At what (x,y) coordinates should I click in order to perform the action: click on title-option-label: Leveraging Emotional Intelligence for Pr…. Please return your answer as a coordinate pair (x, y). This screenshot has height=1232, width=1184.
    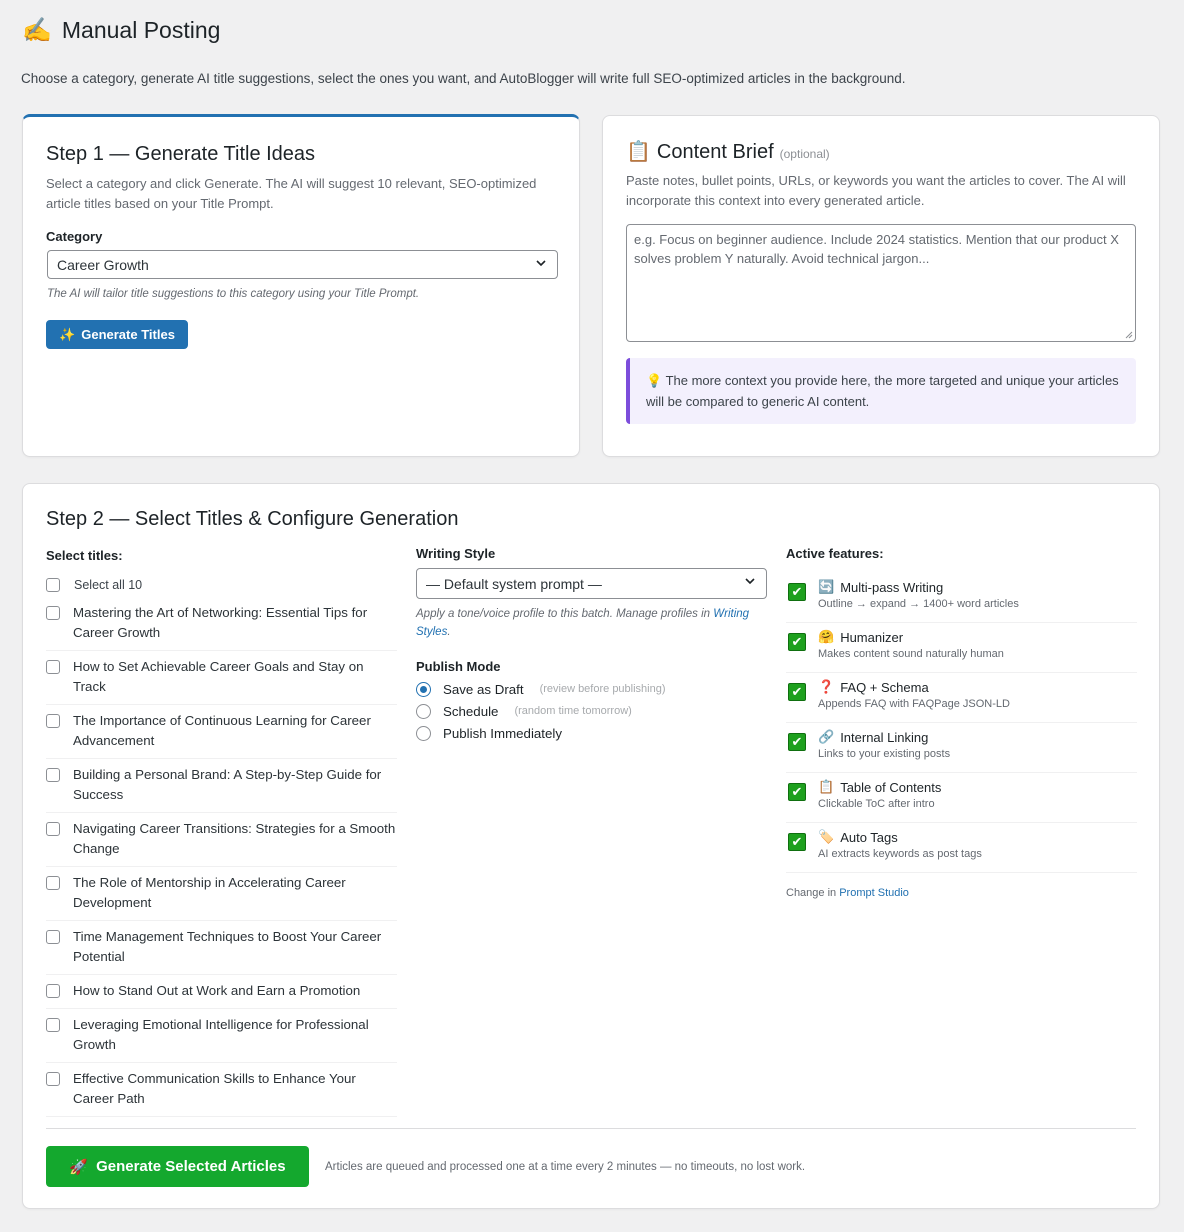
    Looking at the image, I should click on (221, 1034).